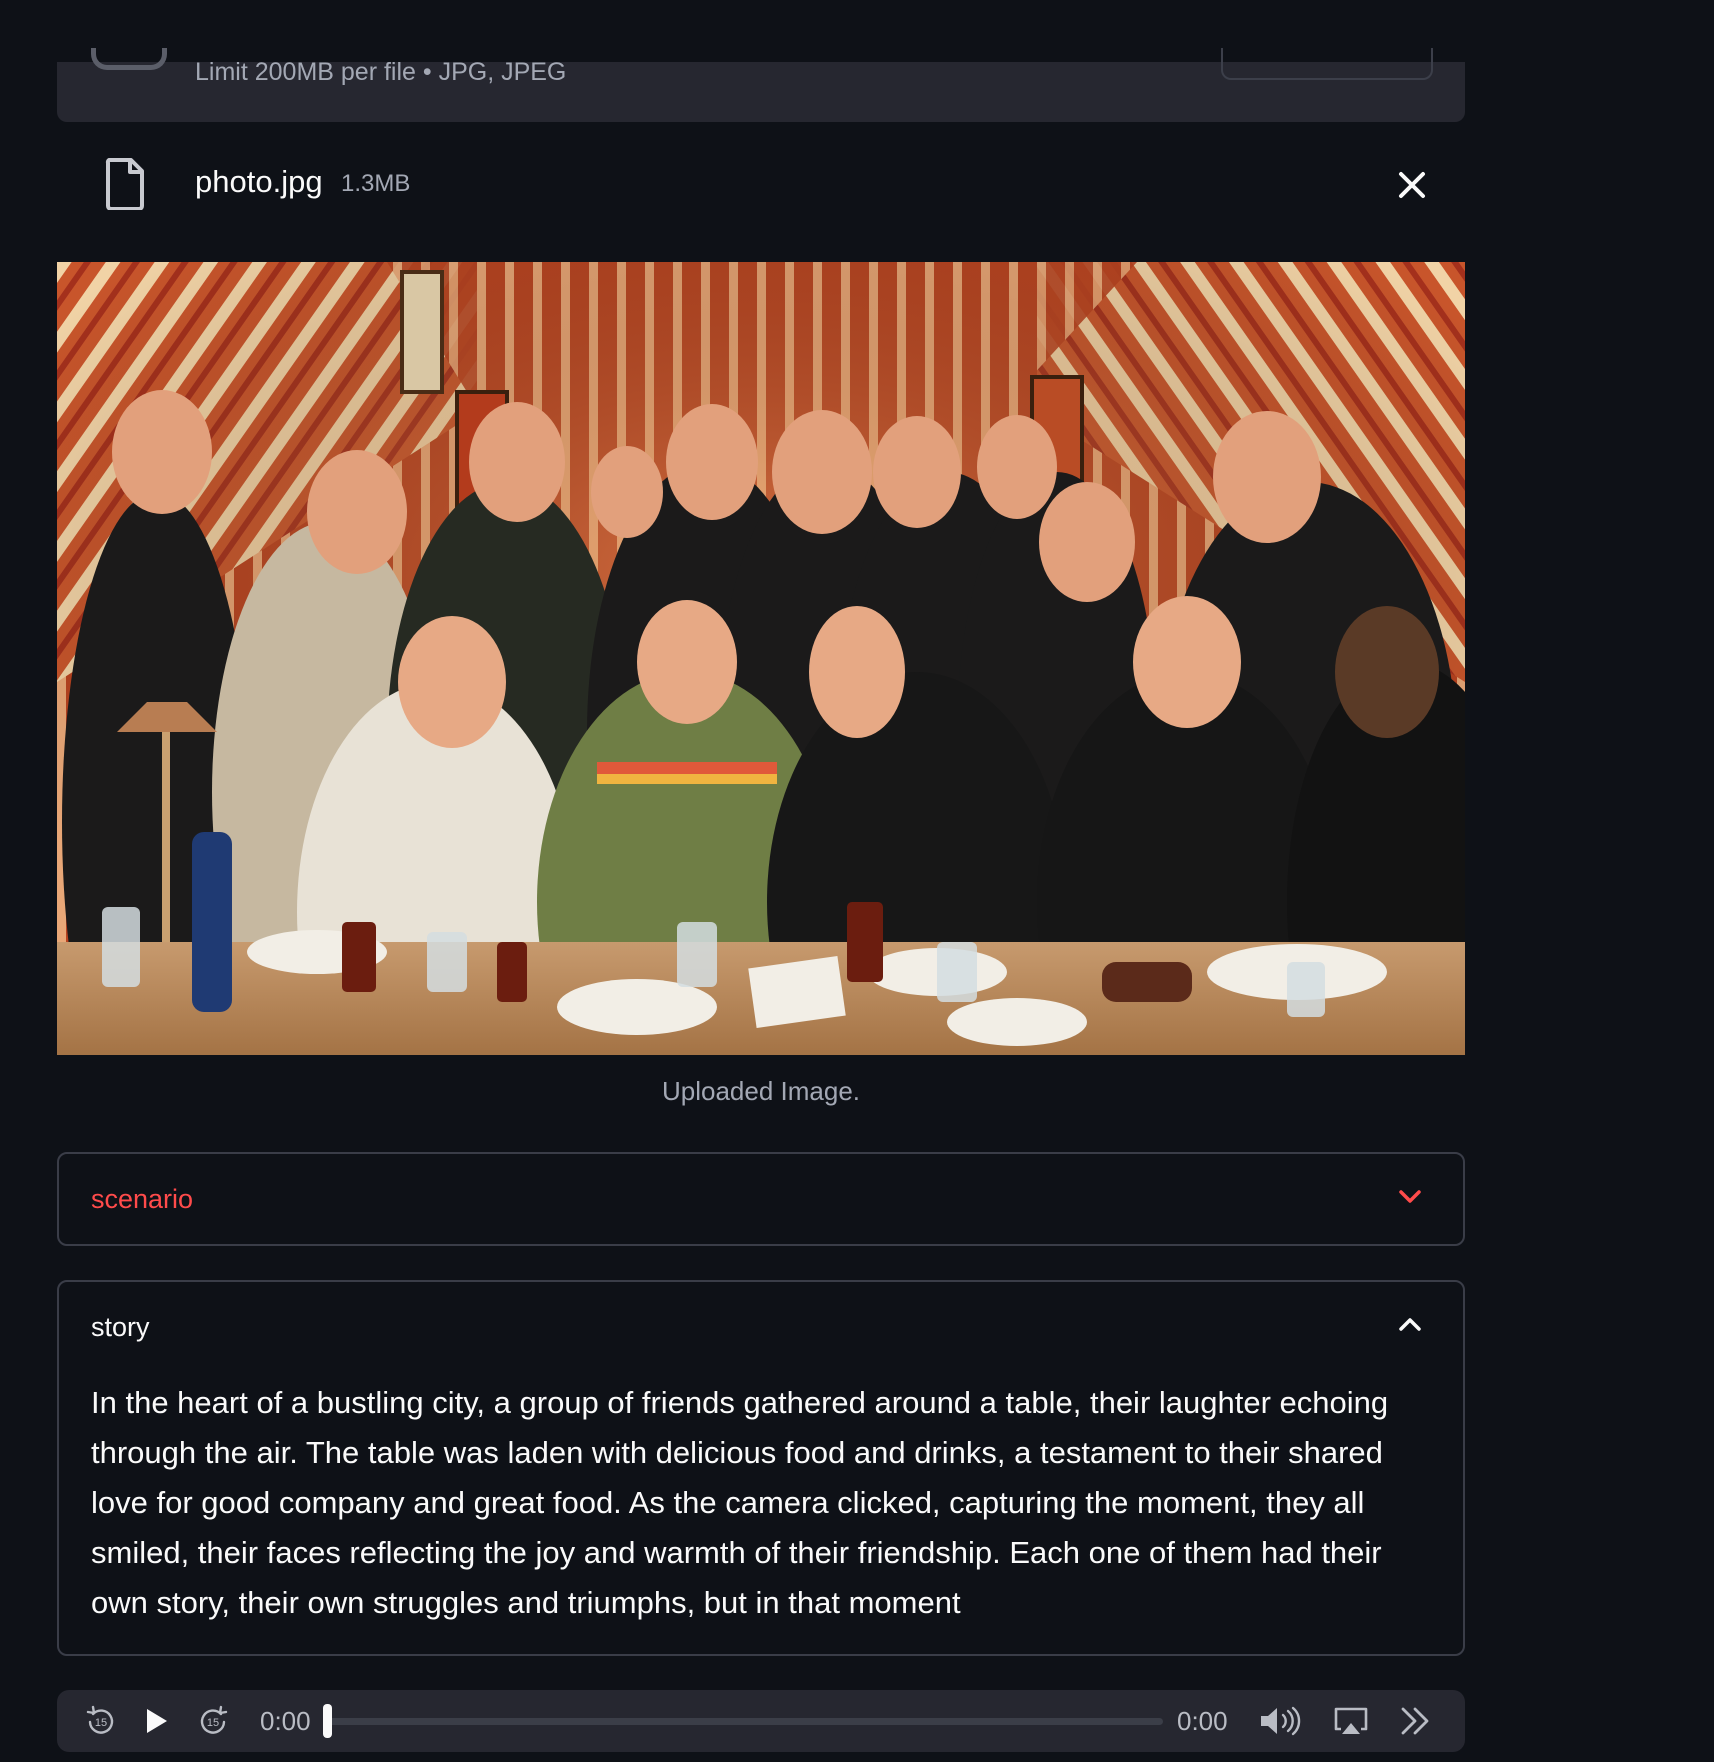 Image resolution: width=1714 pixels, height=1762 pixels. I want to click on seek-handle, so click(327, 1721).